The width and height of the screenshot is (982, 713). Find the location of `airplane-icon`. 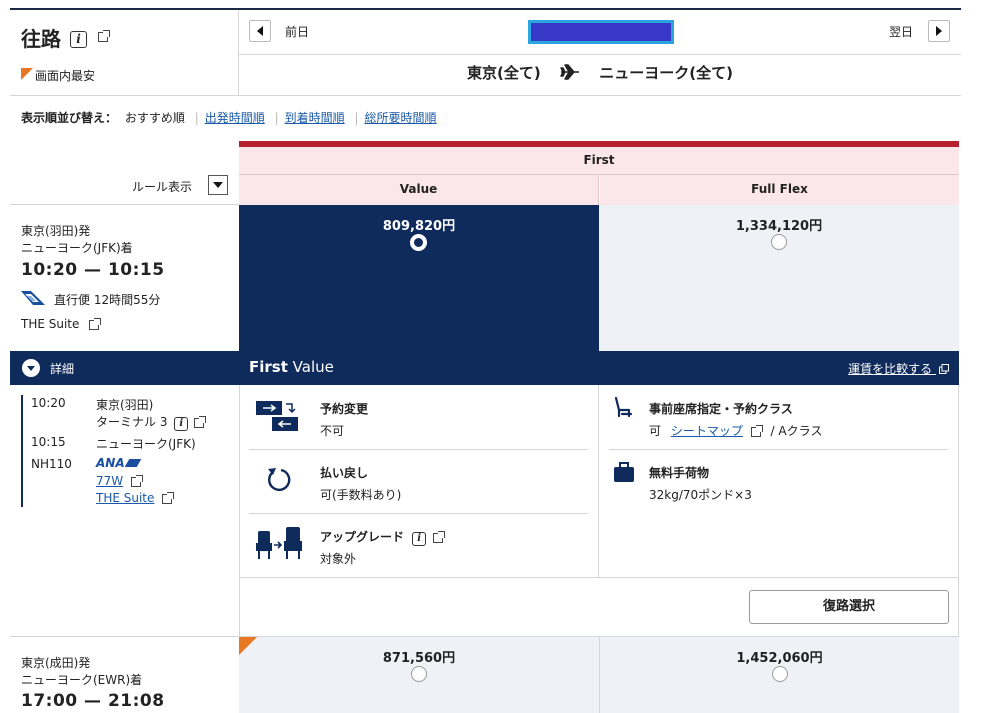

airplane-icon is located at coordinates (569, 72).